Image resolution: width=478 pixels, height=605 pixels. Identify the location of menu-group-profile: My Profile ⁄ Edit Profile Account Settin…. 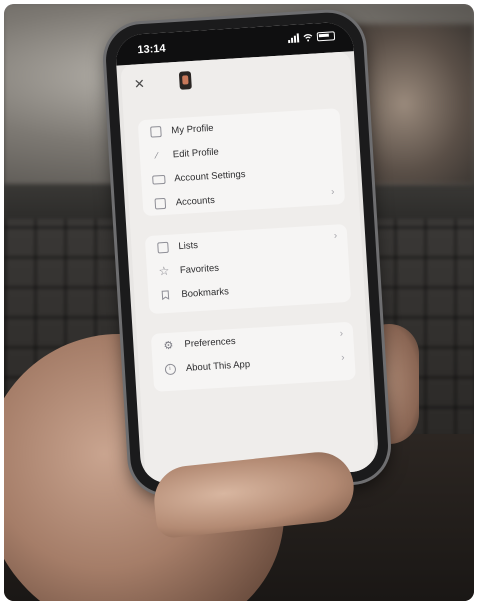
(241, 162).